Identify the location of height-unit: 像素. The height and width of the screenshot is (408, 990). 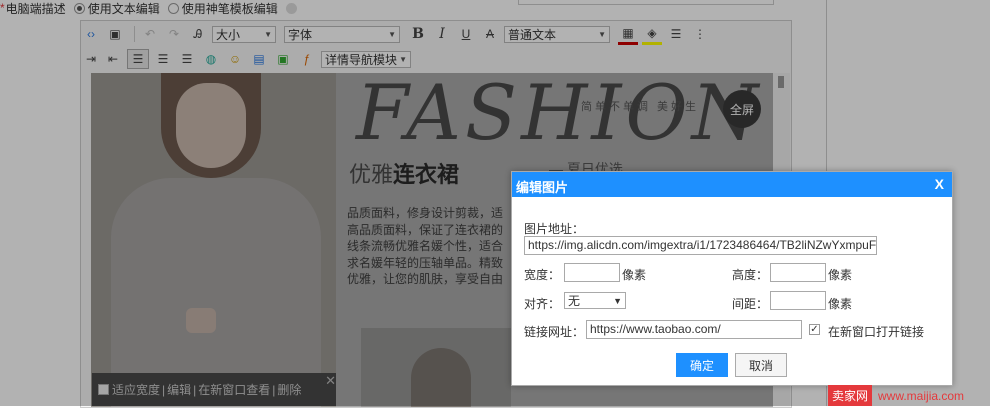
(840, 275).